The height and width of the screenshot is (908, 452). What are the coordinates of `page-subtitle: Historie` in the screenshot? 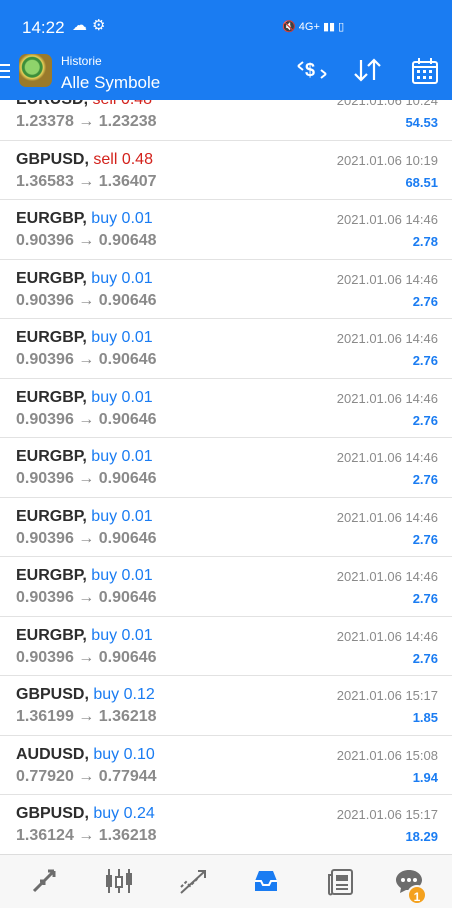 It's located at (81, 61).